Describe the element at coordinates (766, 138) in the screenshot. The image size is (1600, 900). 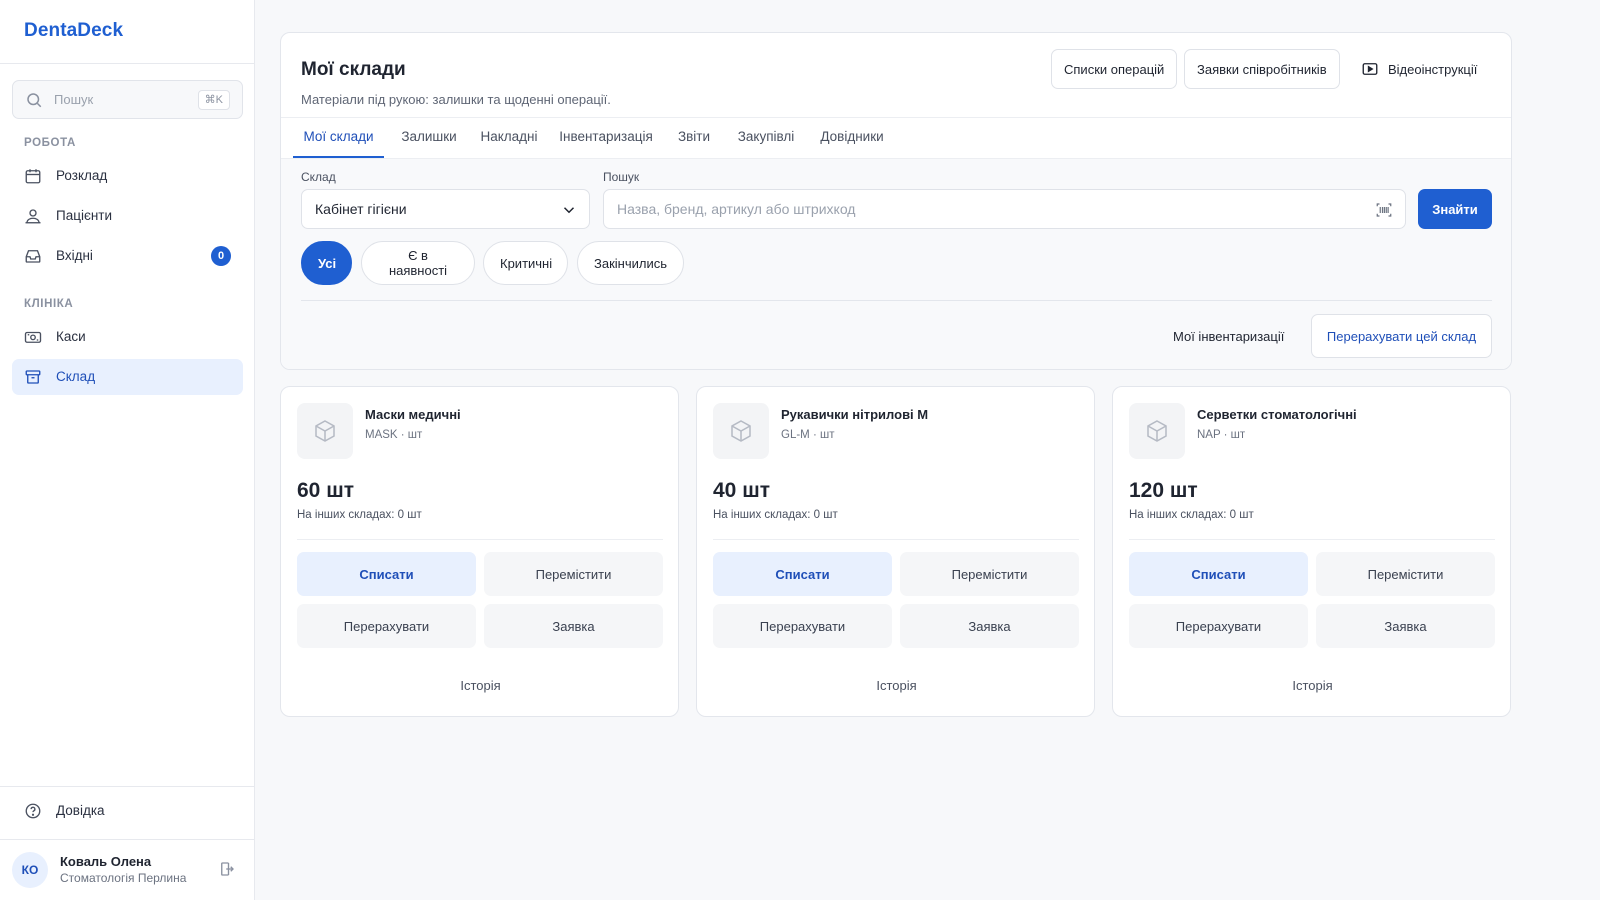
I see `tab-purchases: Закупівлі` at that location.